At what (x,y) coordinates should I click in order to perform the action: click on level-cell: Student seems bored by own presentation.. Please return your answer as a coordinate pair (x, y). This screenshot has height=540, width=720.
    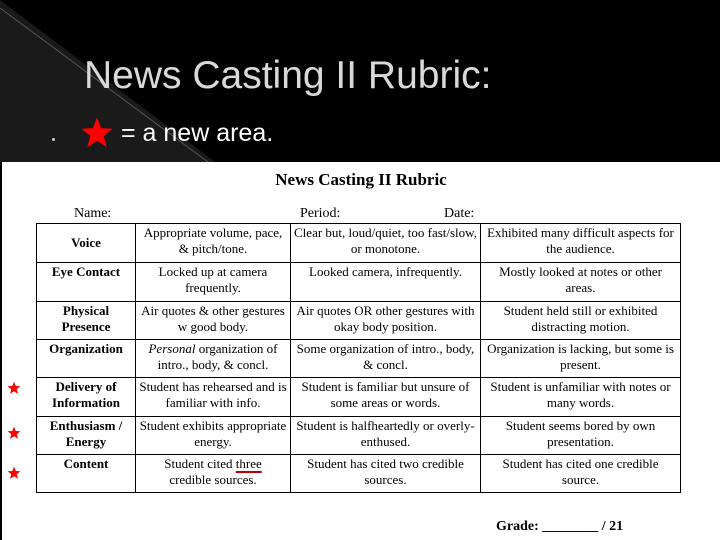
    Looking at the image, I should click on (580, 435).